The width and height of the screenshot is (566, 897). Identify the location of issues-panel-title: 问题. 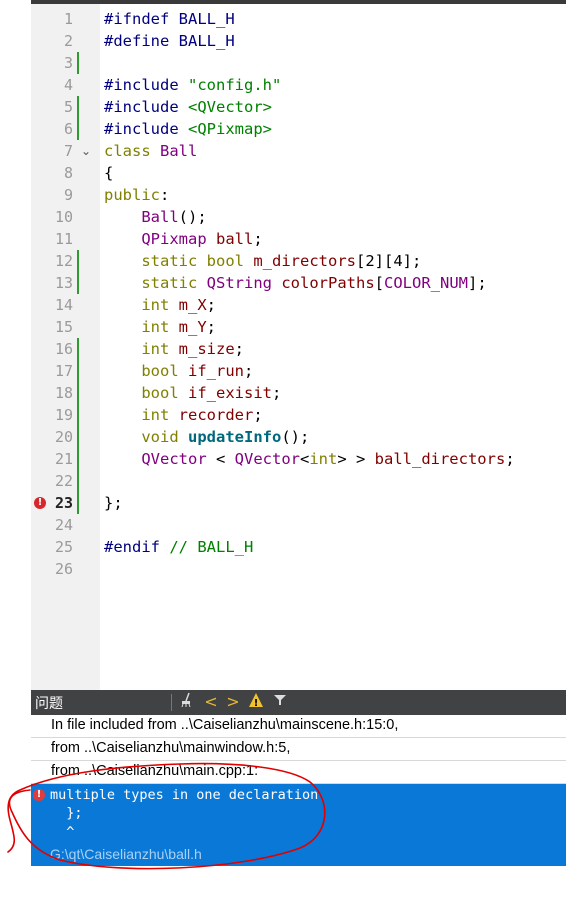
(49, 704).